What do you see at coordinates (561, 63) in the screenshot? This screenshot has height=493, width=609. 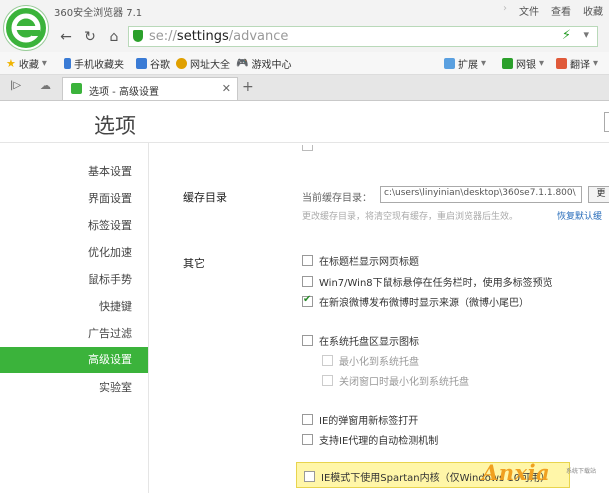 I see `translate-icon` at bounding box center [561, 63].